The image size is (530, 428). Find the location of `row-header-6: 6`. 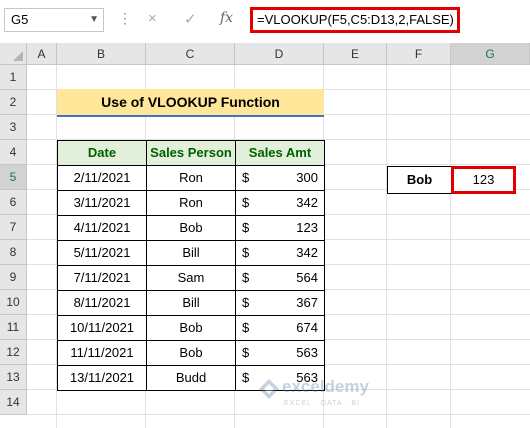

row-header-6: 6 is located at coordinates (13, 202).